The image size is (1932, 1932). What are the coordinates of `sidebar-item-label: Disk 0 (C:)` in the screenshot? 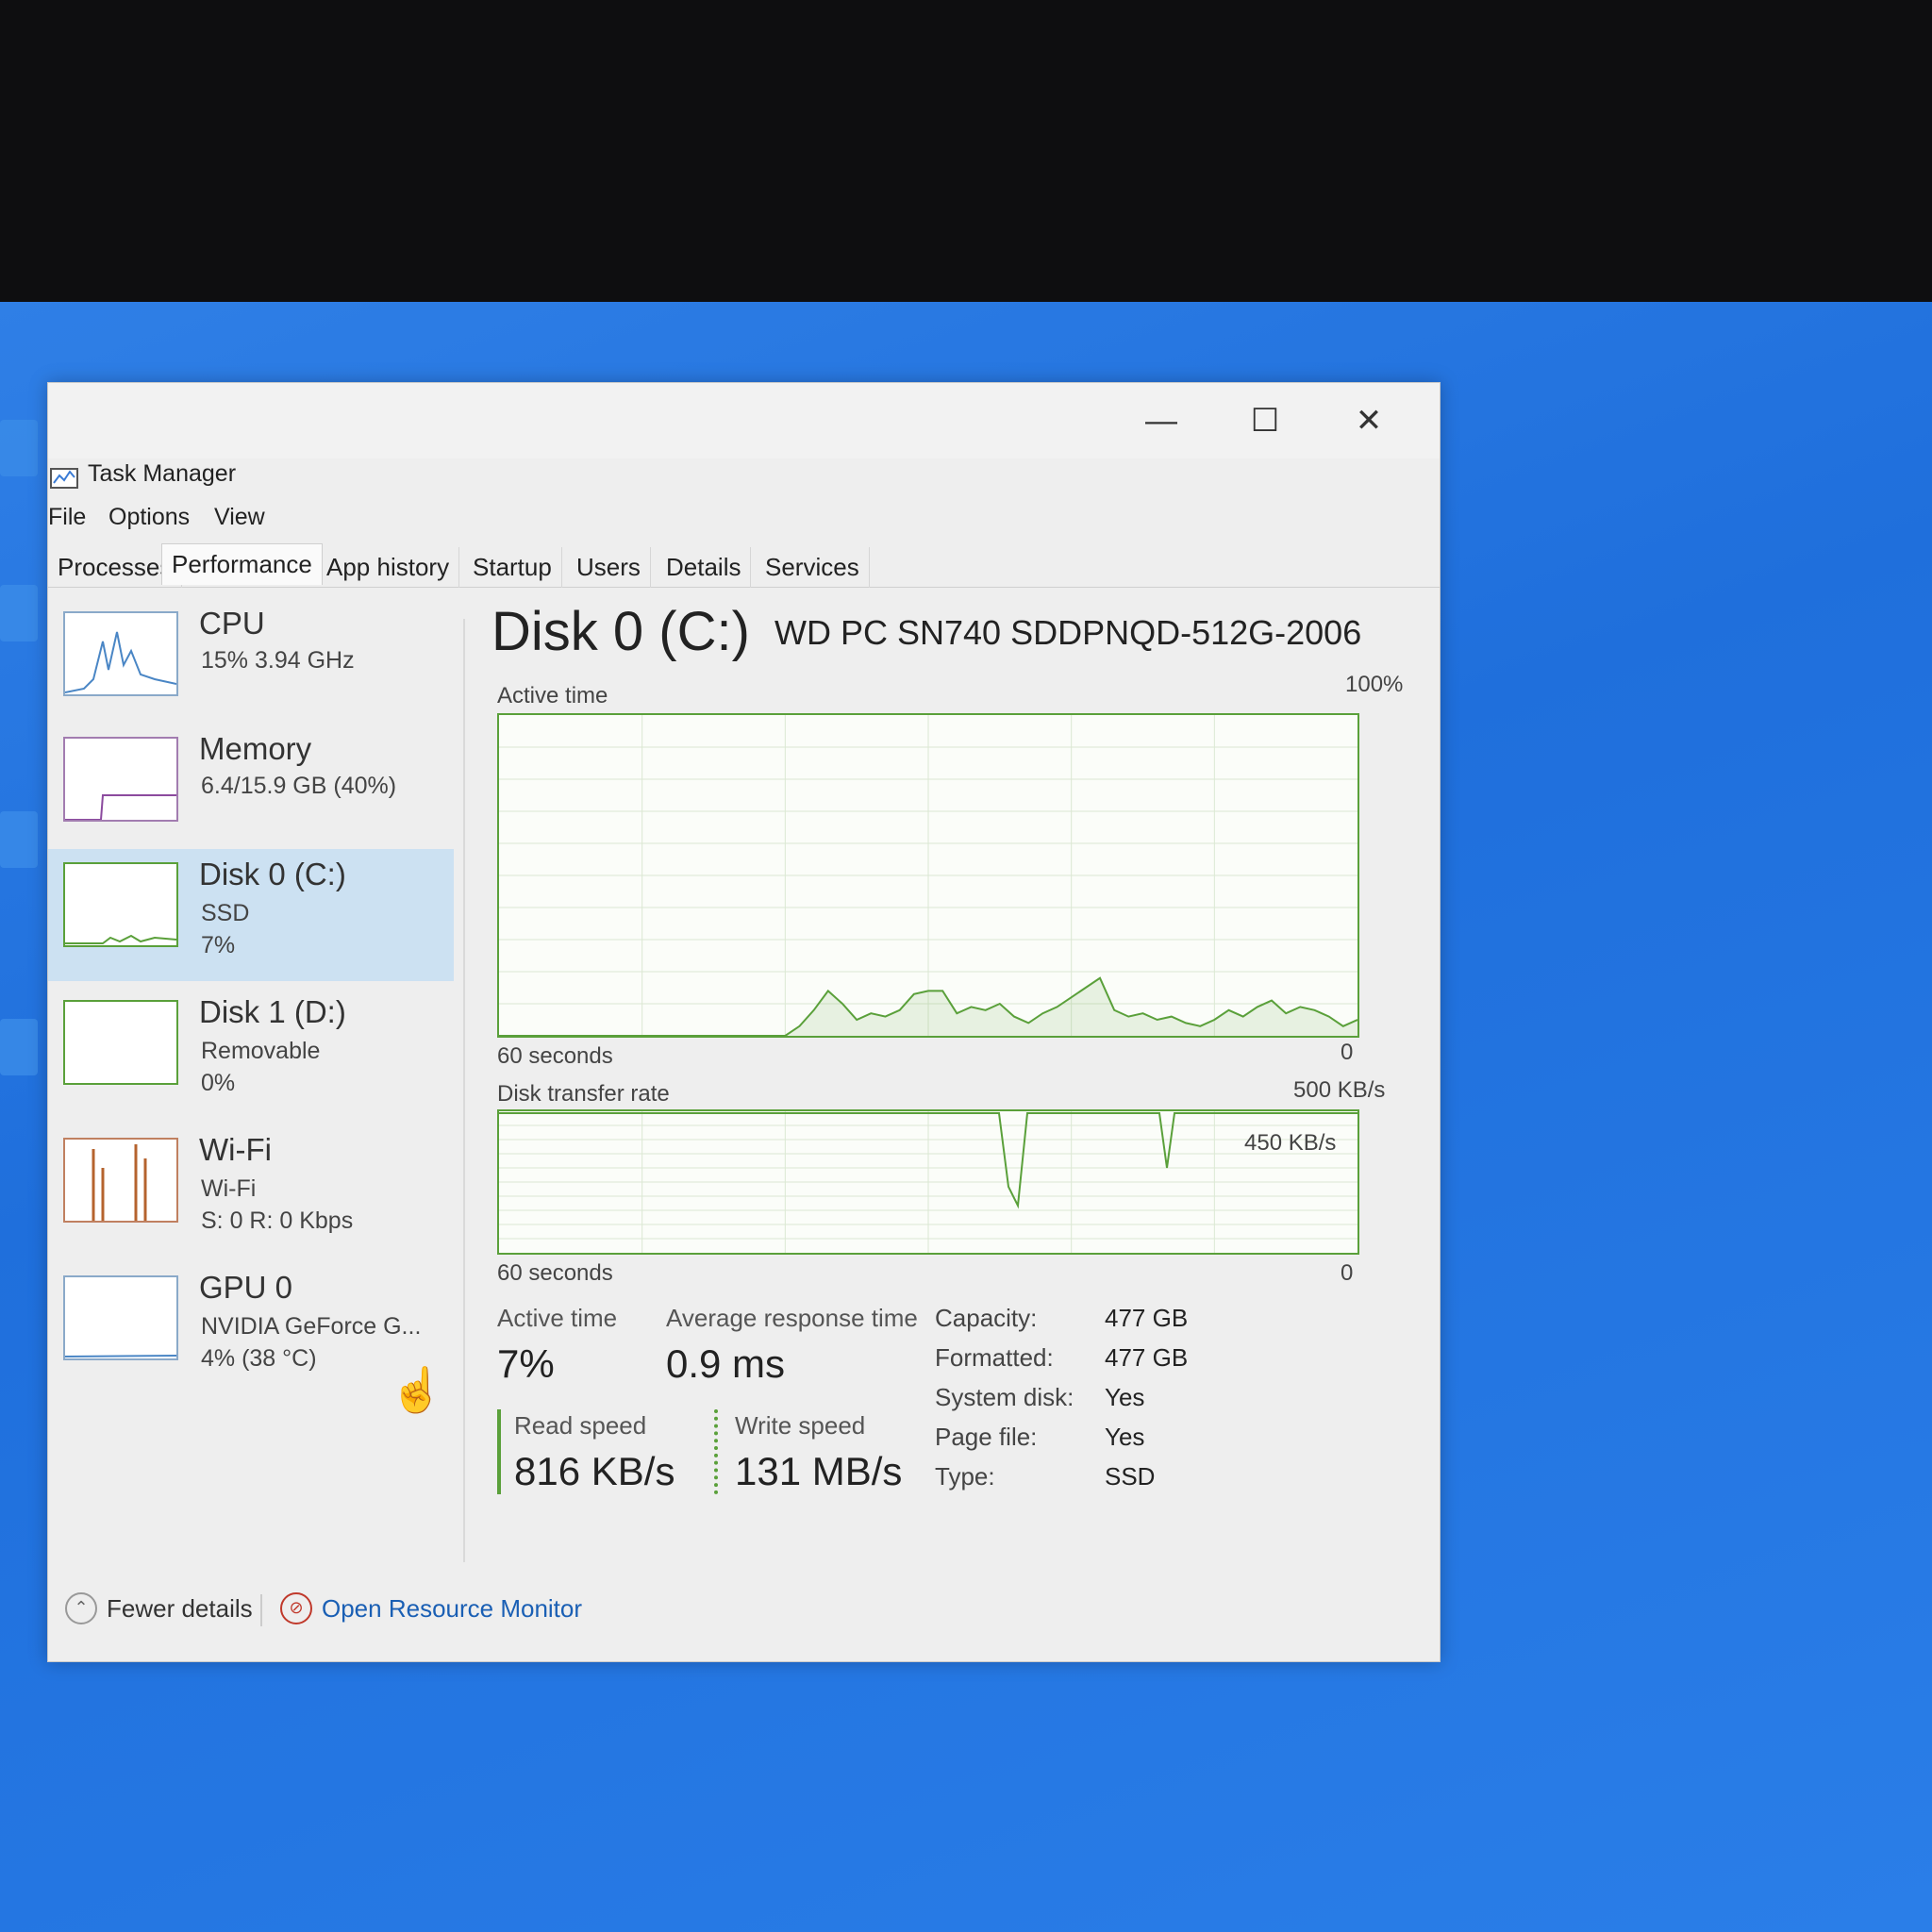 It's located at (272, 874).